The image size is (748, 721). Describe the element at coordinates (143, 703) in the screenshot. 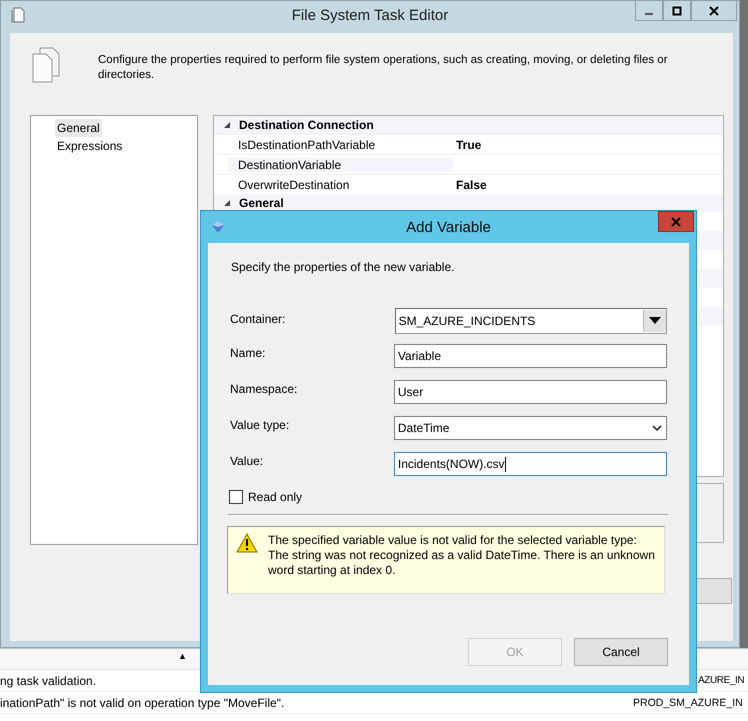

I see `output-message: inationPath" is not valid on operation type "MoveFile".` at that location.